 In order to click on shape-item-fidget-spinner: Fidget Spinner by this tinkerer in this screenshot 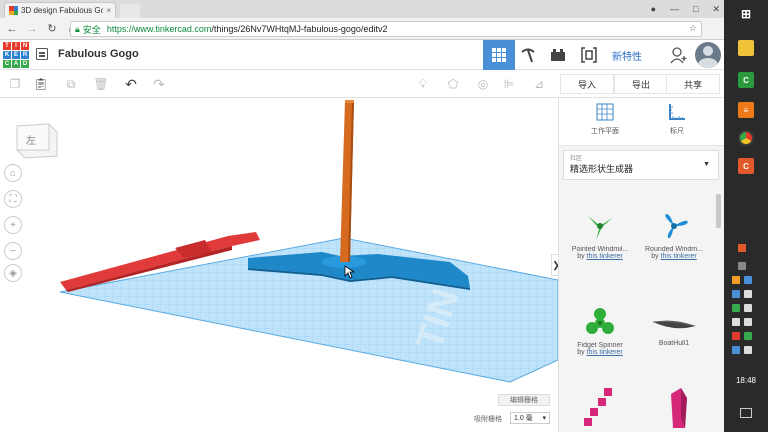, I will do `click(600, 330)`.